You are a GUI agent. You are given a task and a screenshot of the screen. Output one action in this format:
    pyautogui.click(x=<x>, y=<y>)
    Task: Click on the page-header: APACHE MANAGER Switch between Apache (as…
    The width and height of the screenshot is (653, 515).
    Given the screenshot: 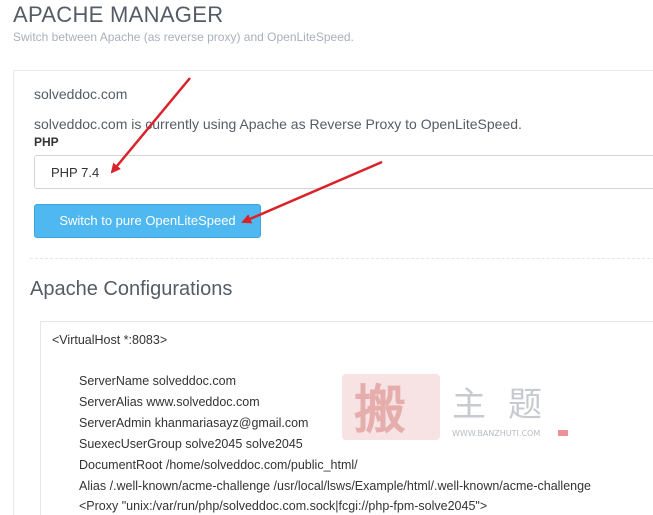 What is the action you would take?
    pyautogui.click(x=183, y=23)
    